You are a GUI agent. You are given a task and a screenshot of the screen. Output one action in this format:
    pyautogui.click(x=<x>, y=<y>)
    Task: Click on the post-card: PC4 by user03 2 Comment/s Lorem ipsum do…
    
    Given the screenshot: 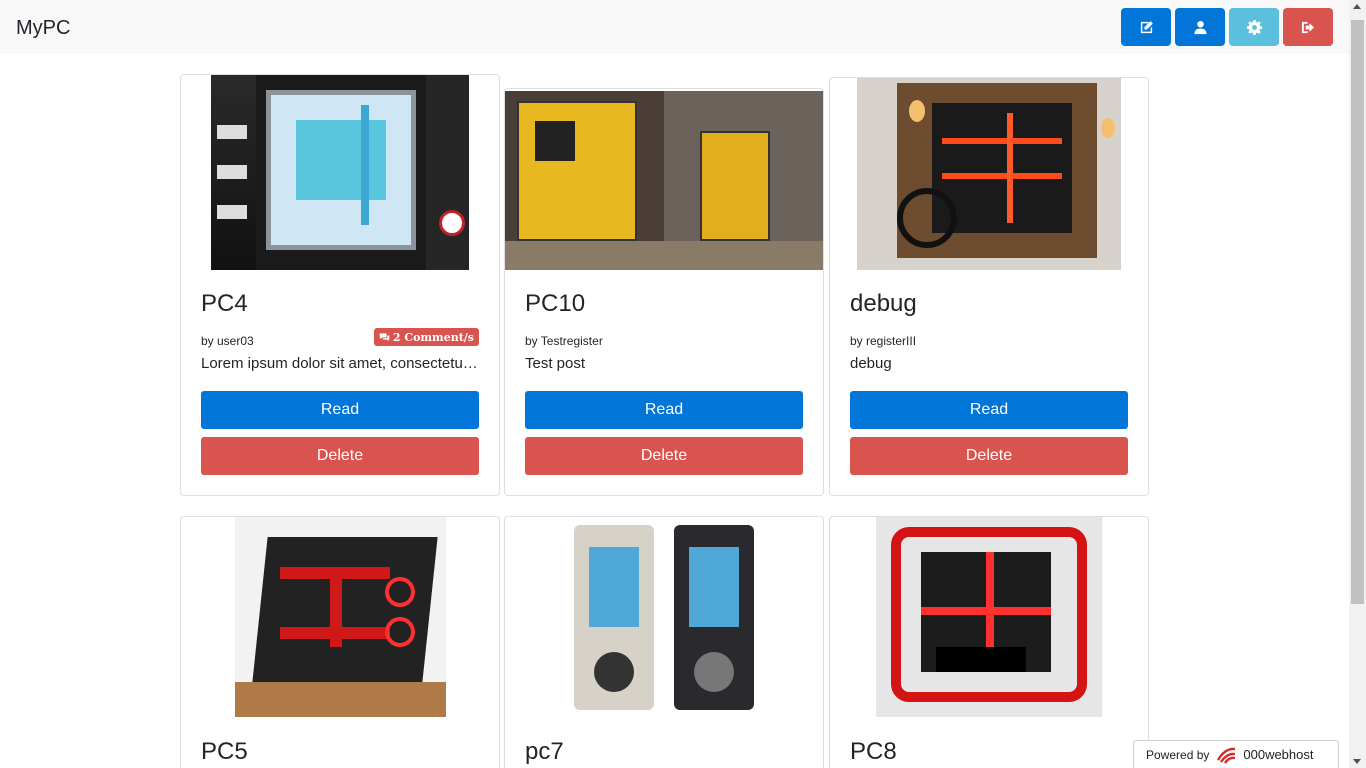 What is the action you would take?
    pyautogui.click(x=340, y=285)
    